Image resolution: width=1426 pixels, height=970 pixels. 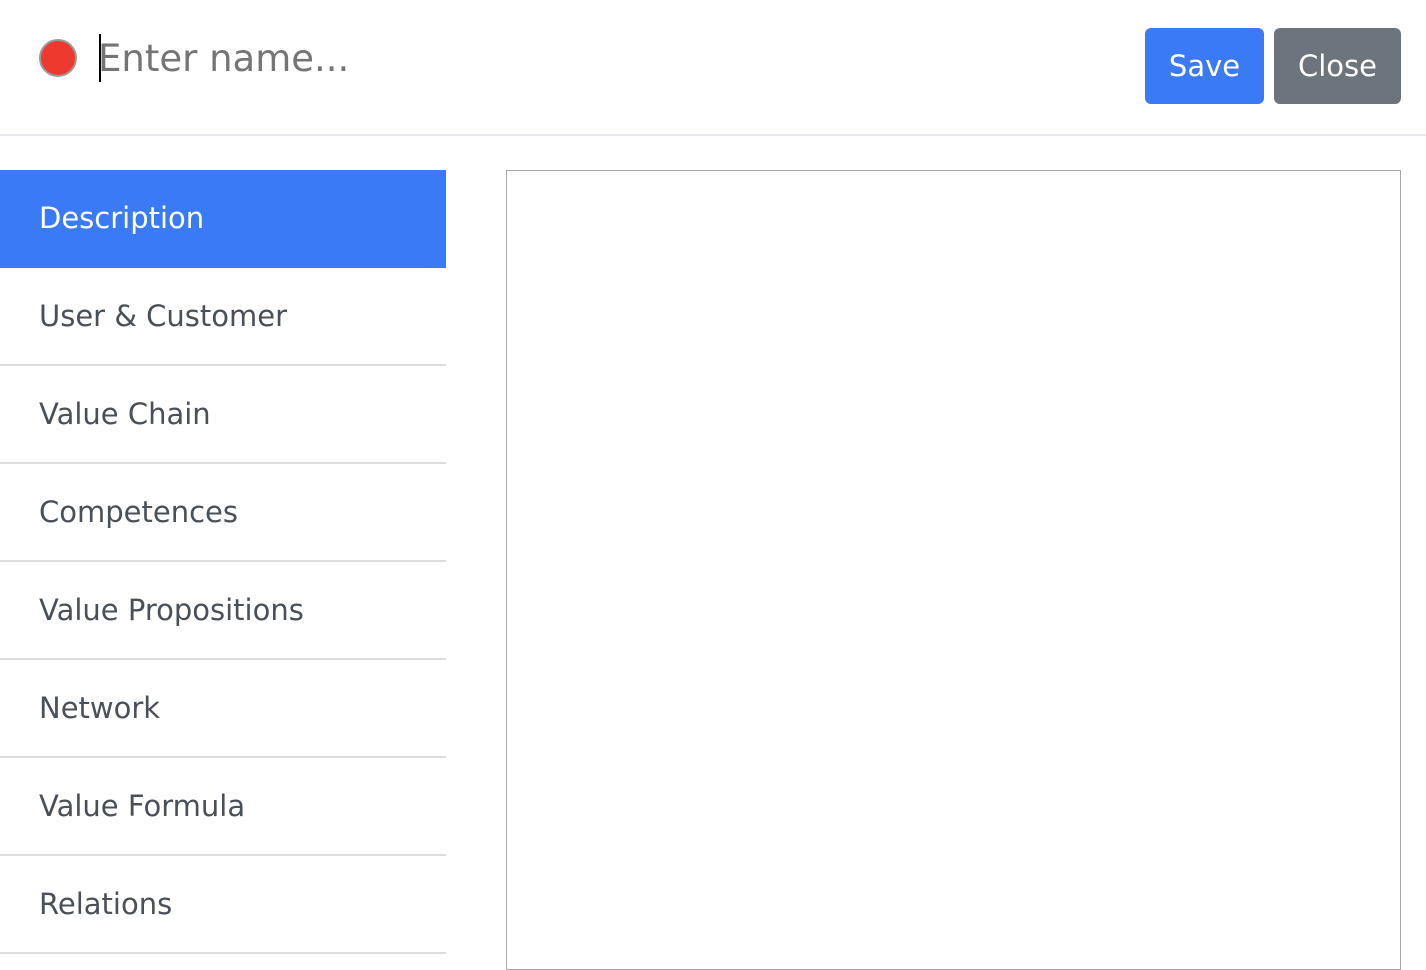 I want to click on sidebar-item-label: User & Customer, so click(x=163, y=316).